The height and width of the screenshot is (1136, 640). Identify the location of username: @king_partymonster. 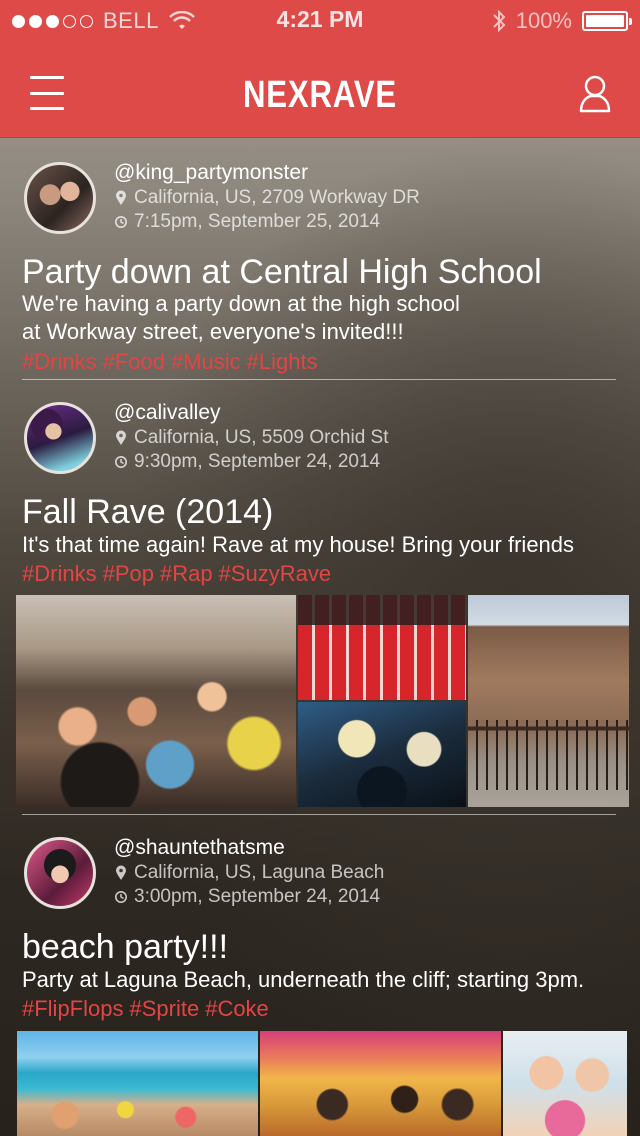
(267, 173).